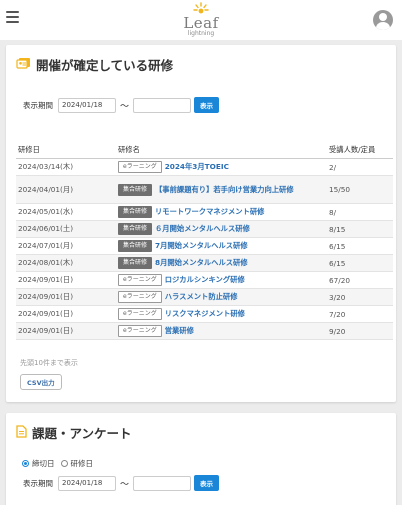 This screenshot has height=505, width=402. What do you see at coordinates (207, 483) in the screenshot?
I see `tasks-show-button: 表示` at bounding box center [207, 483].